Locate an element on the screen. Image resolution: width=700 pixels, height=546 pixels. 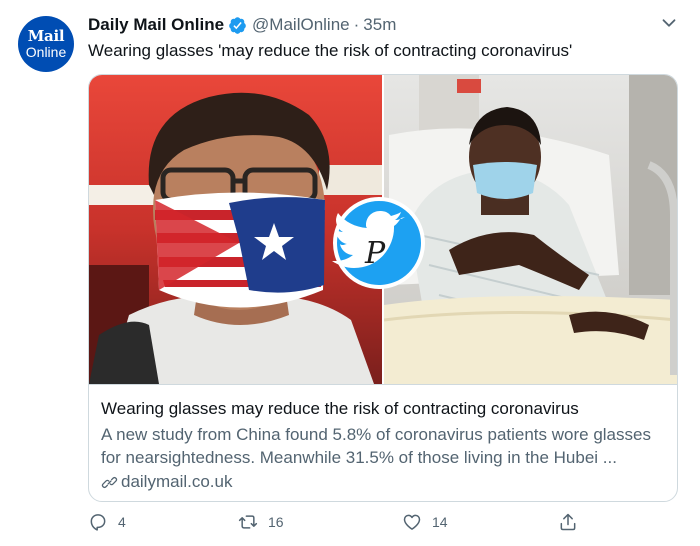
reply-button: 4 is located at coordinates (107, 522).